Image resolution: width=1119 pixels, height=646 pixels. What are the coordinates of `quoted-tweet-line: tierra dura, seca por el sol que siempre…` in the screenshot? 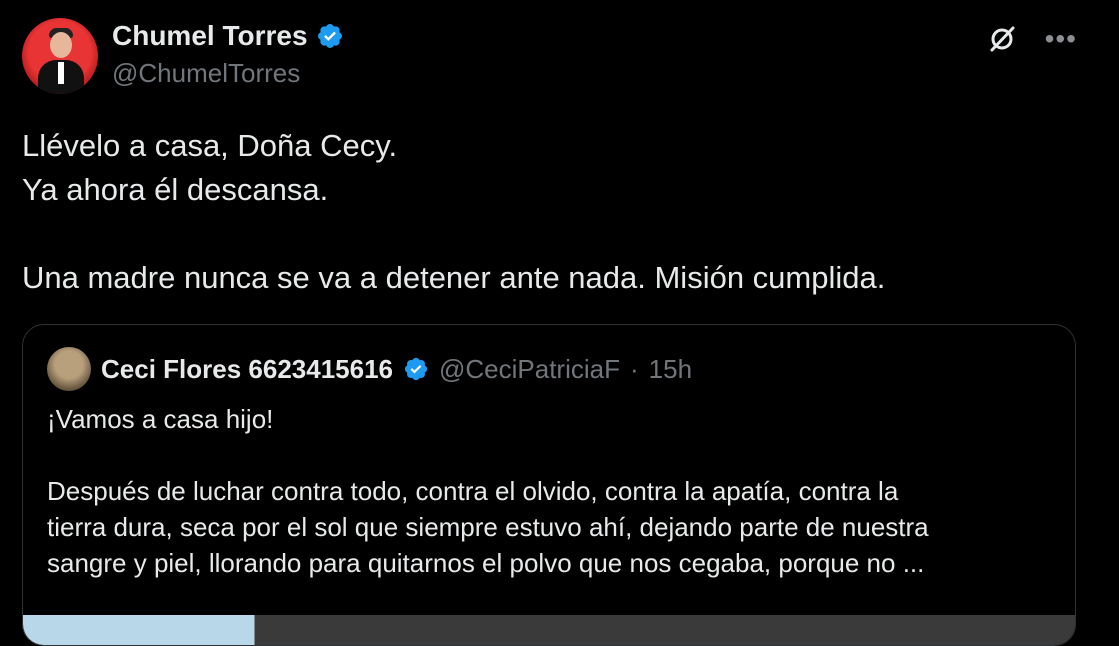 It's located at (488, 527).